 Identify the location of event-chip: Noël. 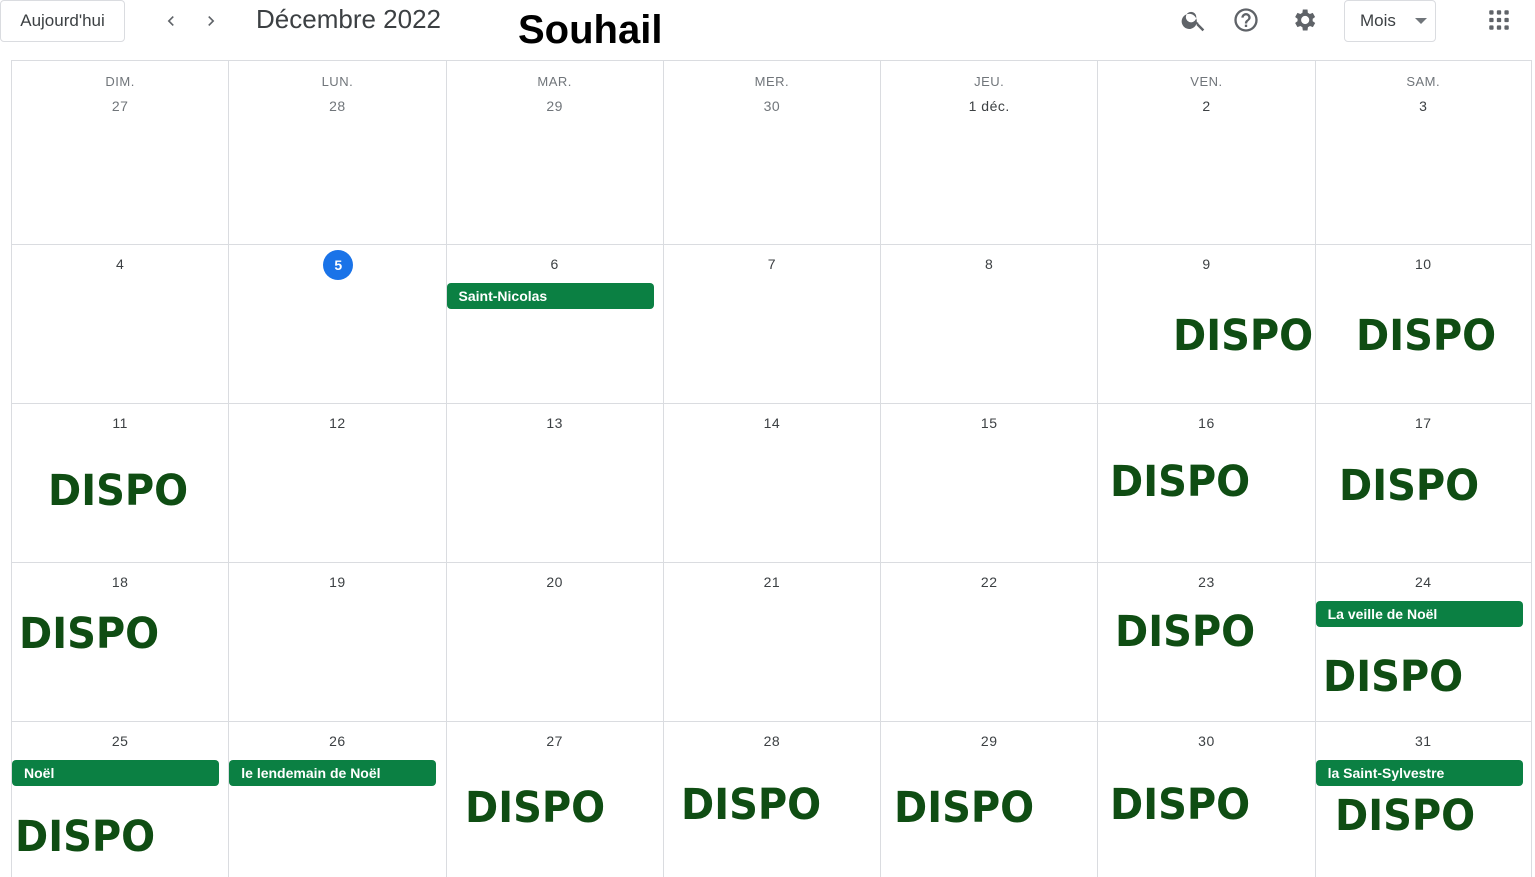
(115, 773).